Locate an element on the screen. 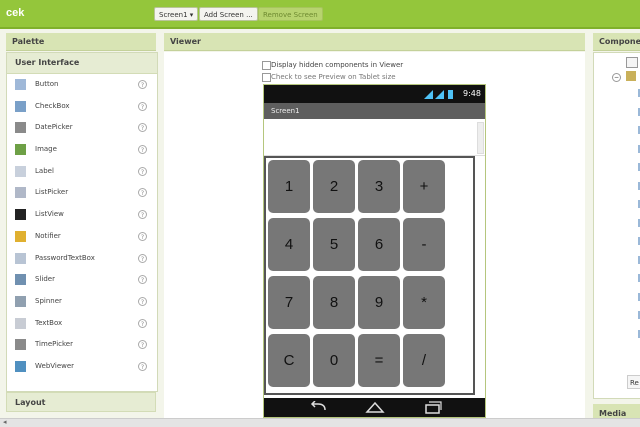 The image size is (640, 427). palette-item-passwordtextbox: PasswordTextBox? is located at coordinates (82, 259).